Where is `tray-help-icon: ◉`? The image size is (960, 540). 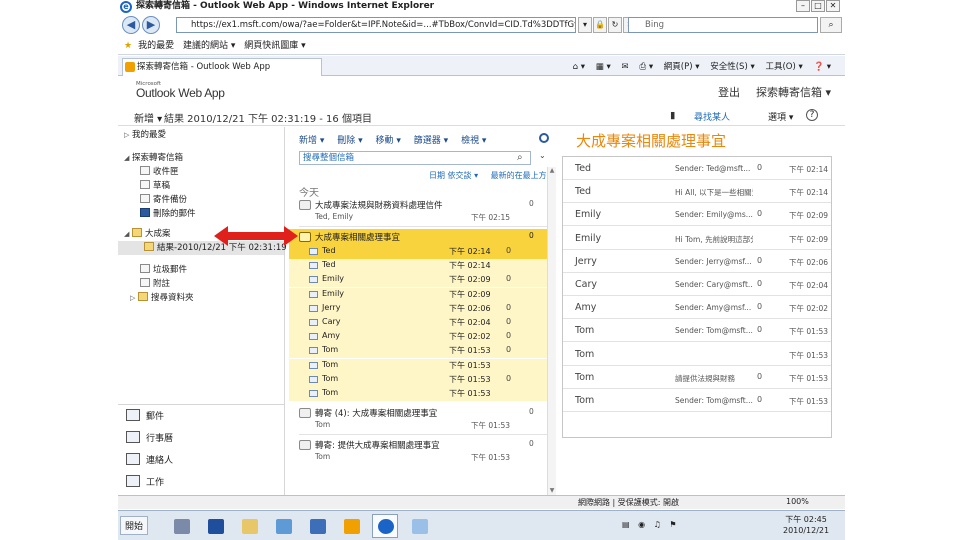 tray-help-icon: ◉ is located at coordinates (641, 524).